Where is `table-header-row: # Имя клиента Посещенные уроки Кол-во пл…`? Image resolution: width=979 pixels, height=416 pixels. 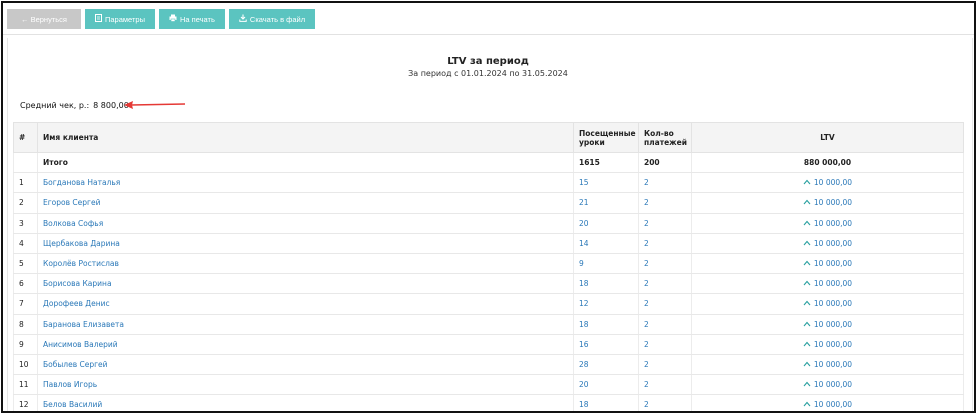 table-header-row: # Имя клиента Посещенные уроки Кол-во пл… is located at coordinates (488, 137).